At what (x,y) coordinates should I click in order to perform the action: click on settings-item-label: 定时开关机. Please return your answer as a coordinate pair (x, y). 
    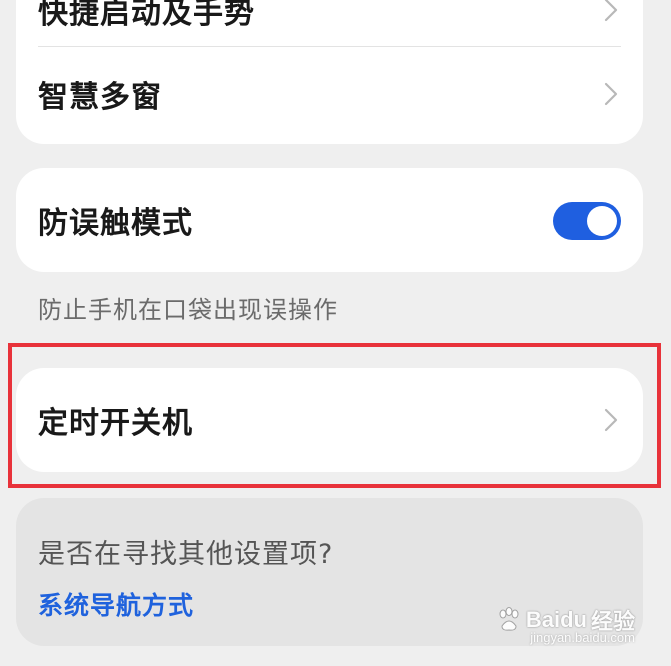
    Looking at the image, I should click on (115, 423).